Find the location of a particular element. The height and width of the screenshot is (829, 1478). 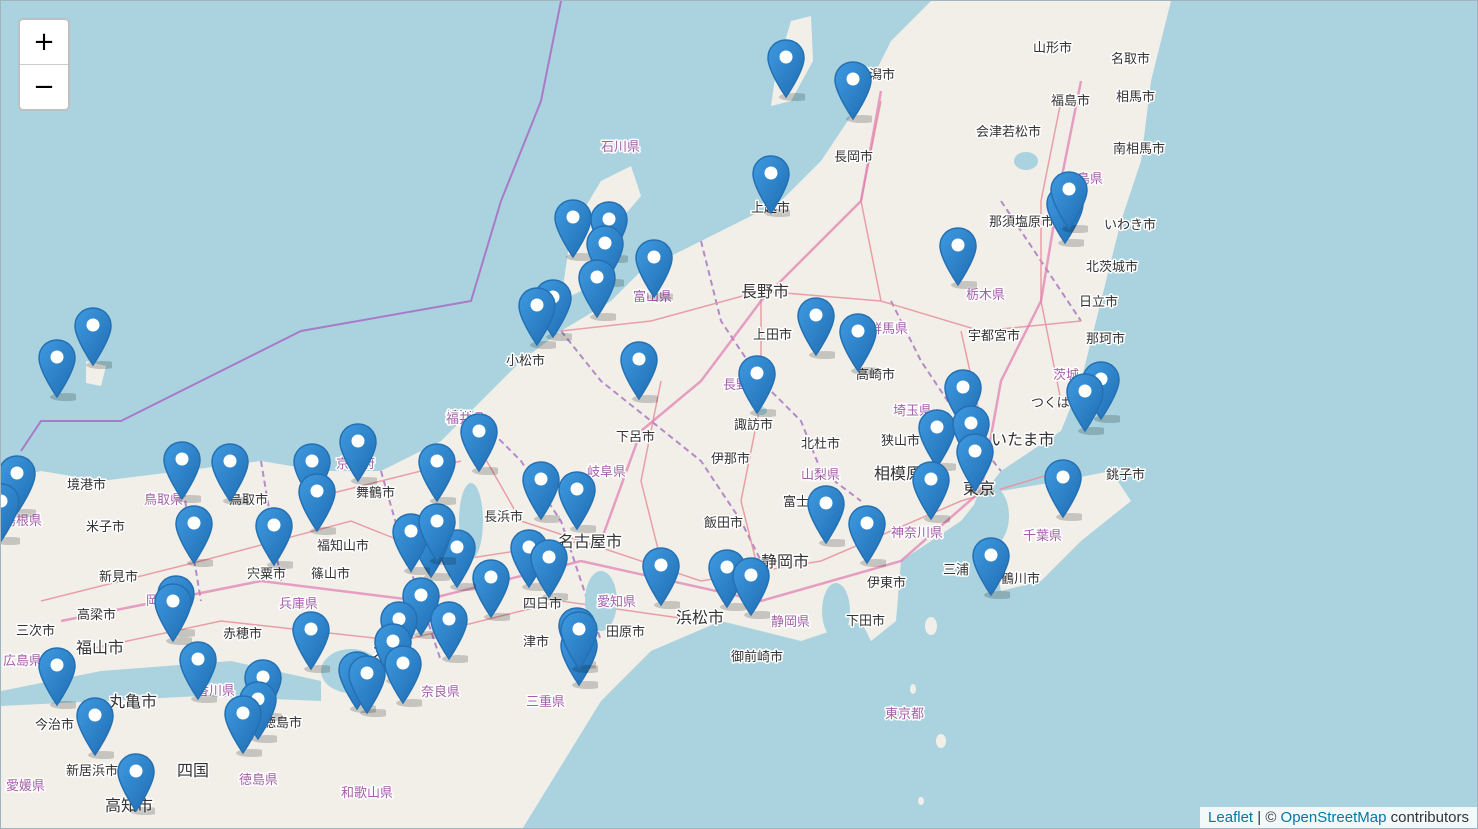

svg-text: 諏訪市 is located at coordinates (753, 425).